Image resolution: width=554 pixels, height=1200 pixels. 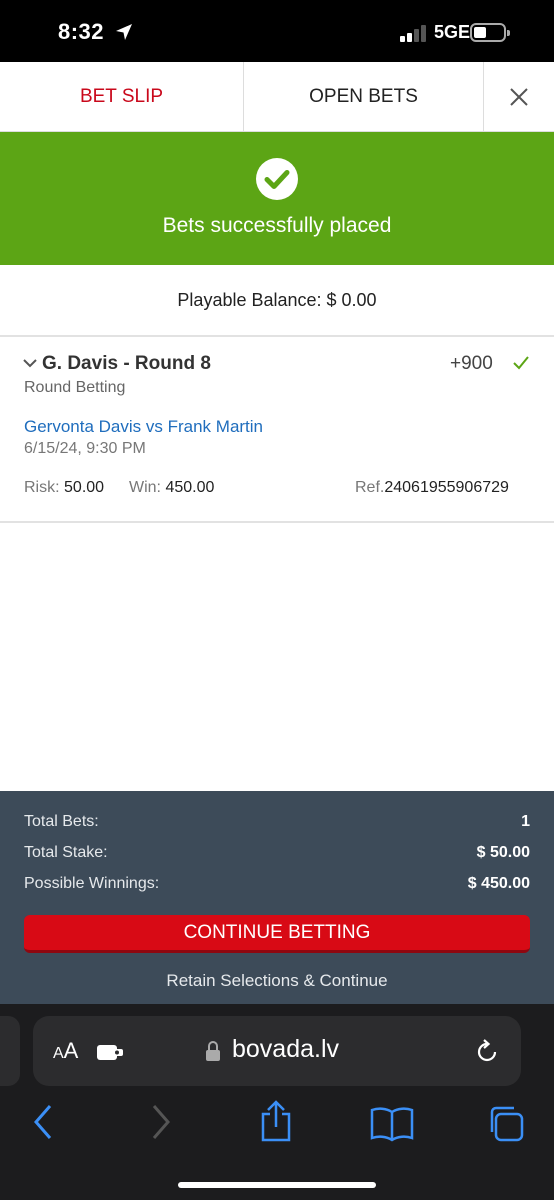 I want to click on bet-win: Win: 450.00, so click(x=171, y=488).